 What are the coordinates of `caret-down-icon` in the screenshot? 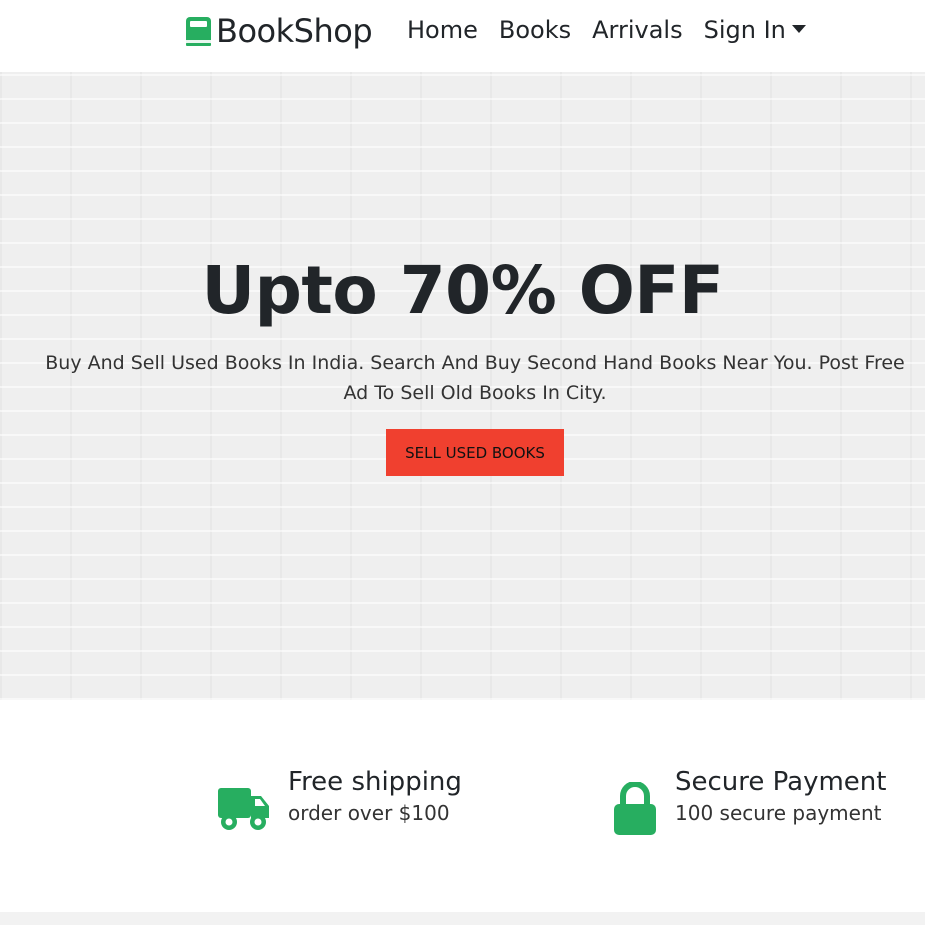 It's located at (798, 29).